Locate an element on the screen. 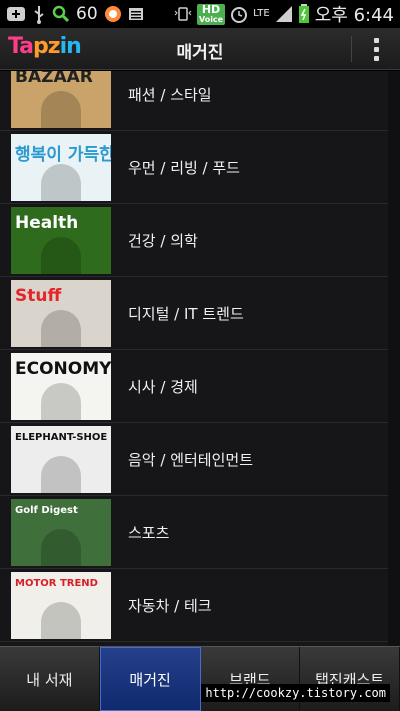  vibrate-icon is located at coordinates (183, 14).